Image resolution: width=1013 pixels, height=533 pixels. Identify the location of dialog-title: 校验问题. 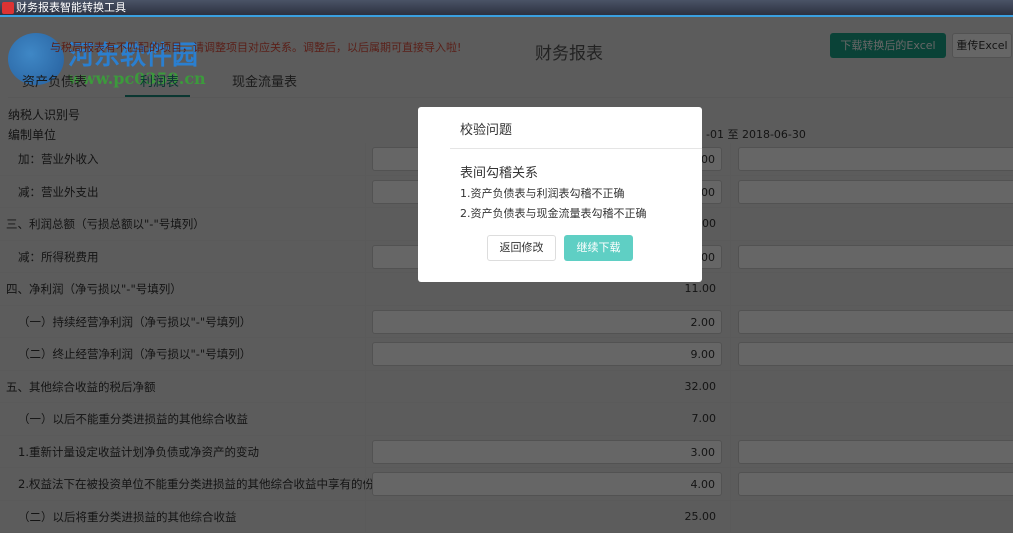
(486, 128).